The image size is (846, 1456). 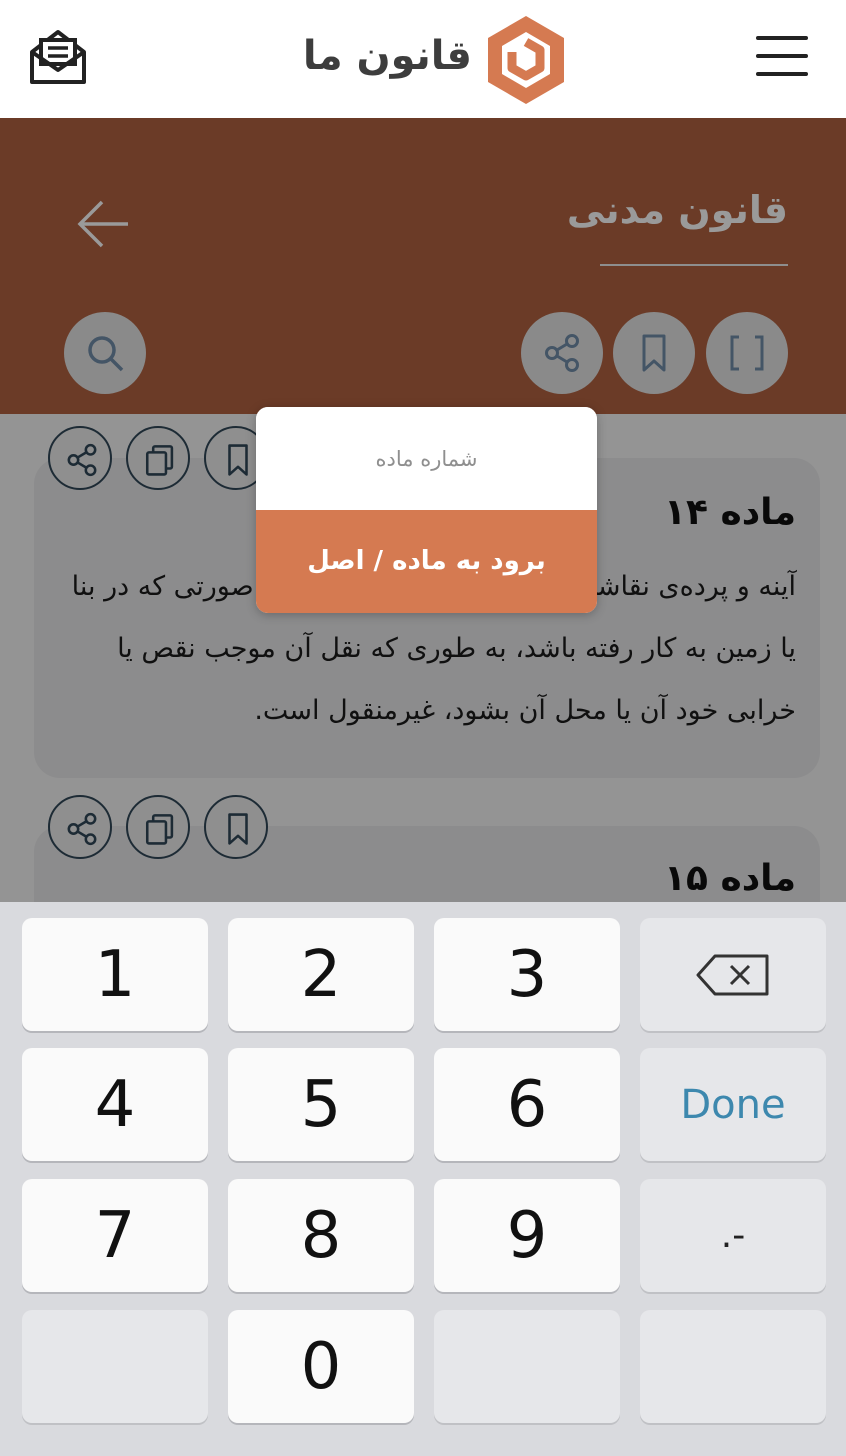 I want to click on fullscreen-button, so click(x=747, y=353).